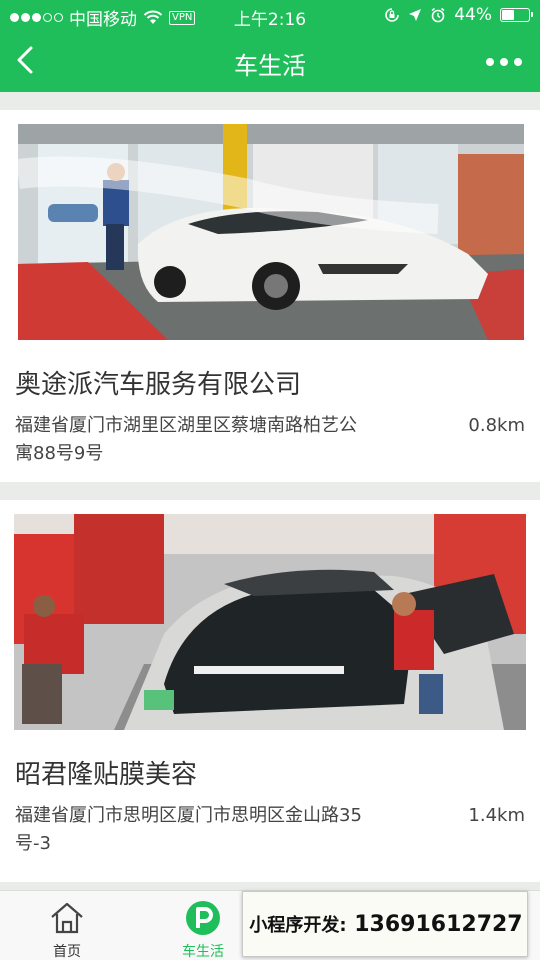 The height and width of the screenshot is (960, 540). I want to click on shop-address: 福建省厦门市思明区厦门市思明区金山路35号-3, so click(188, 829).